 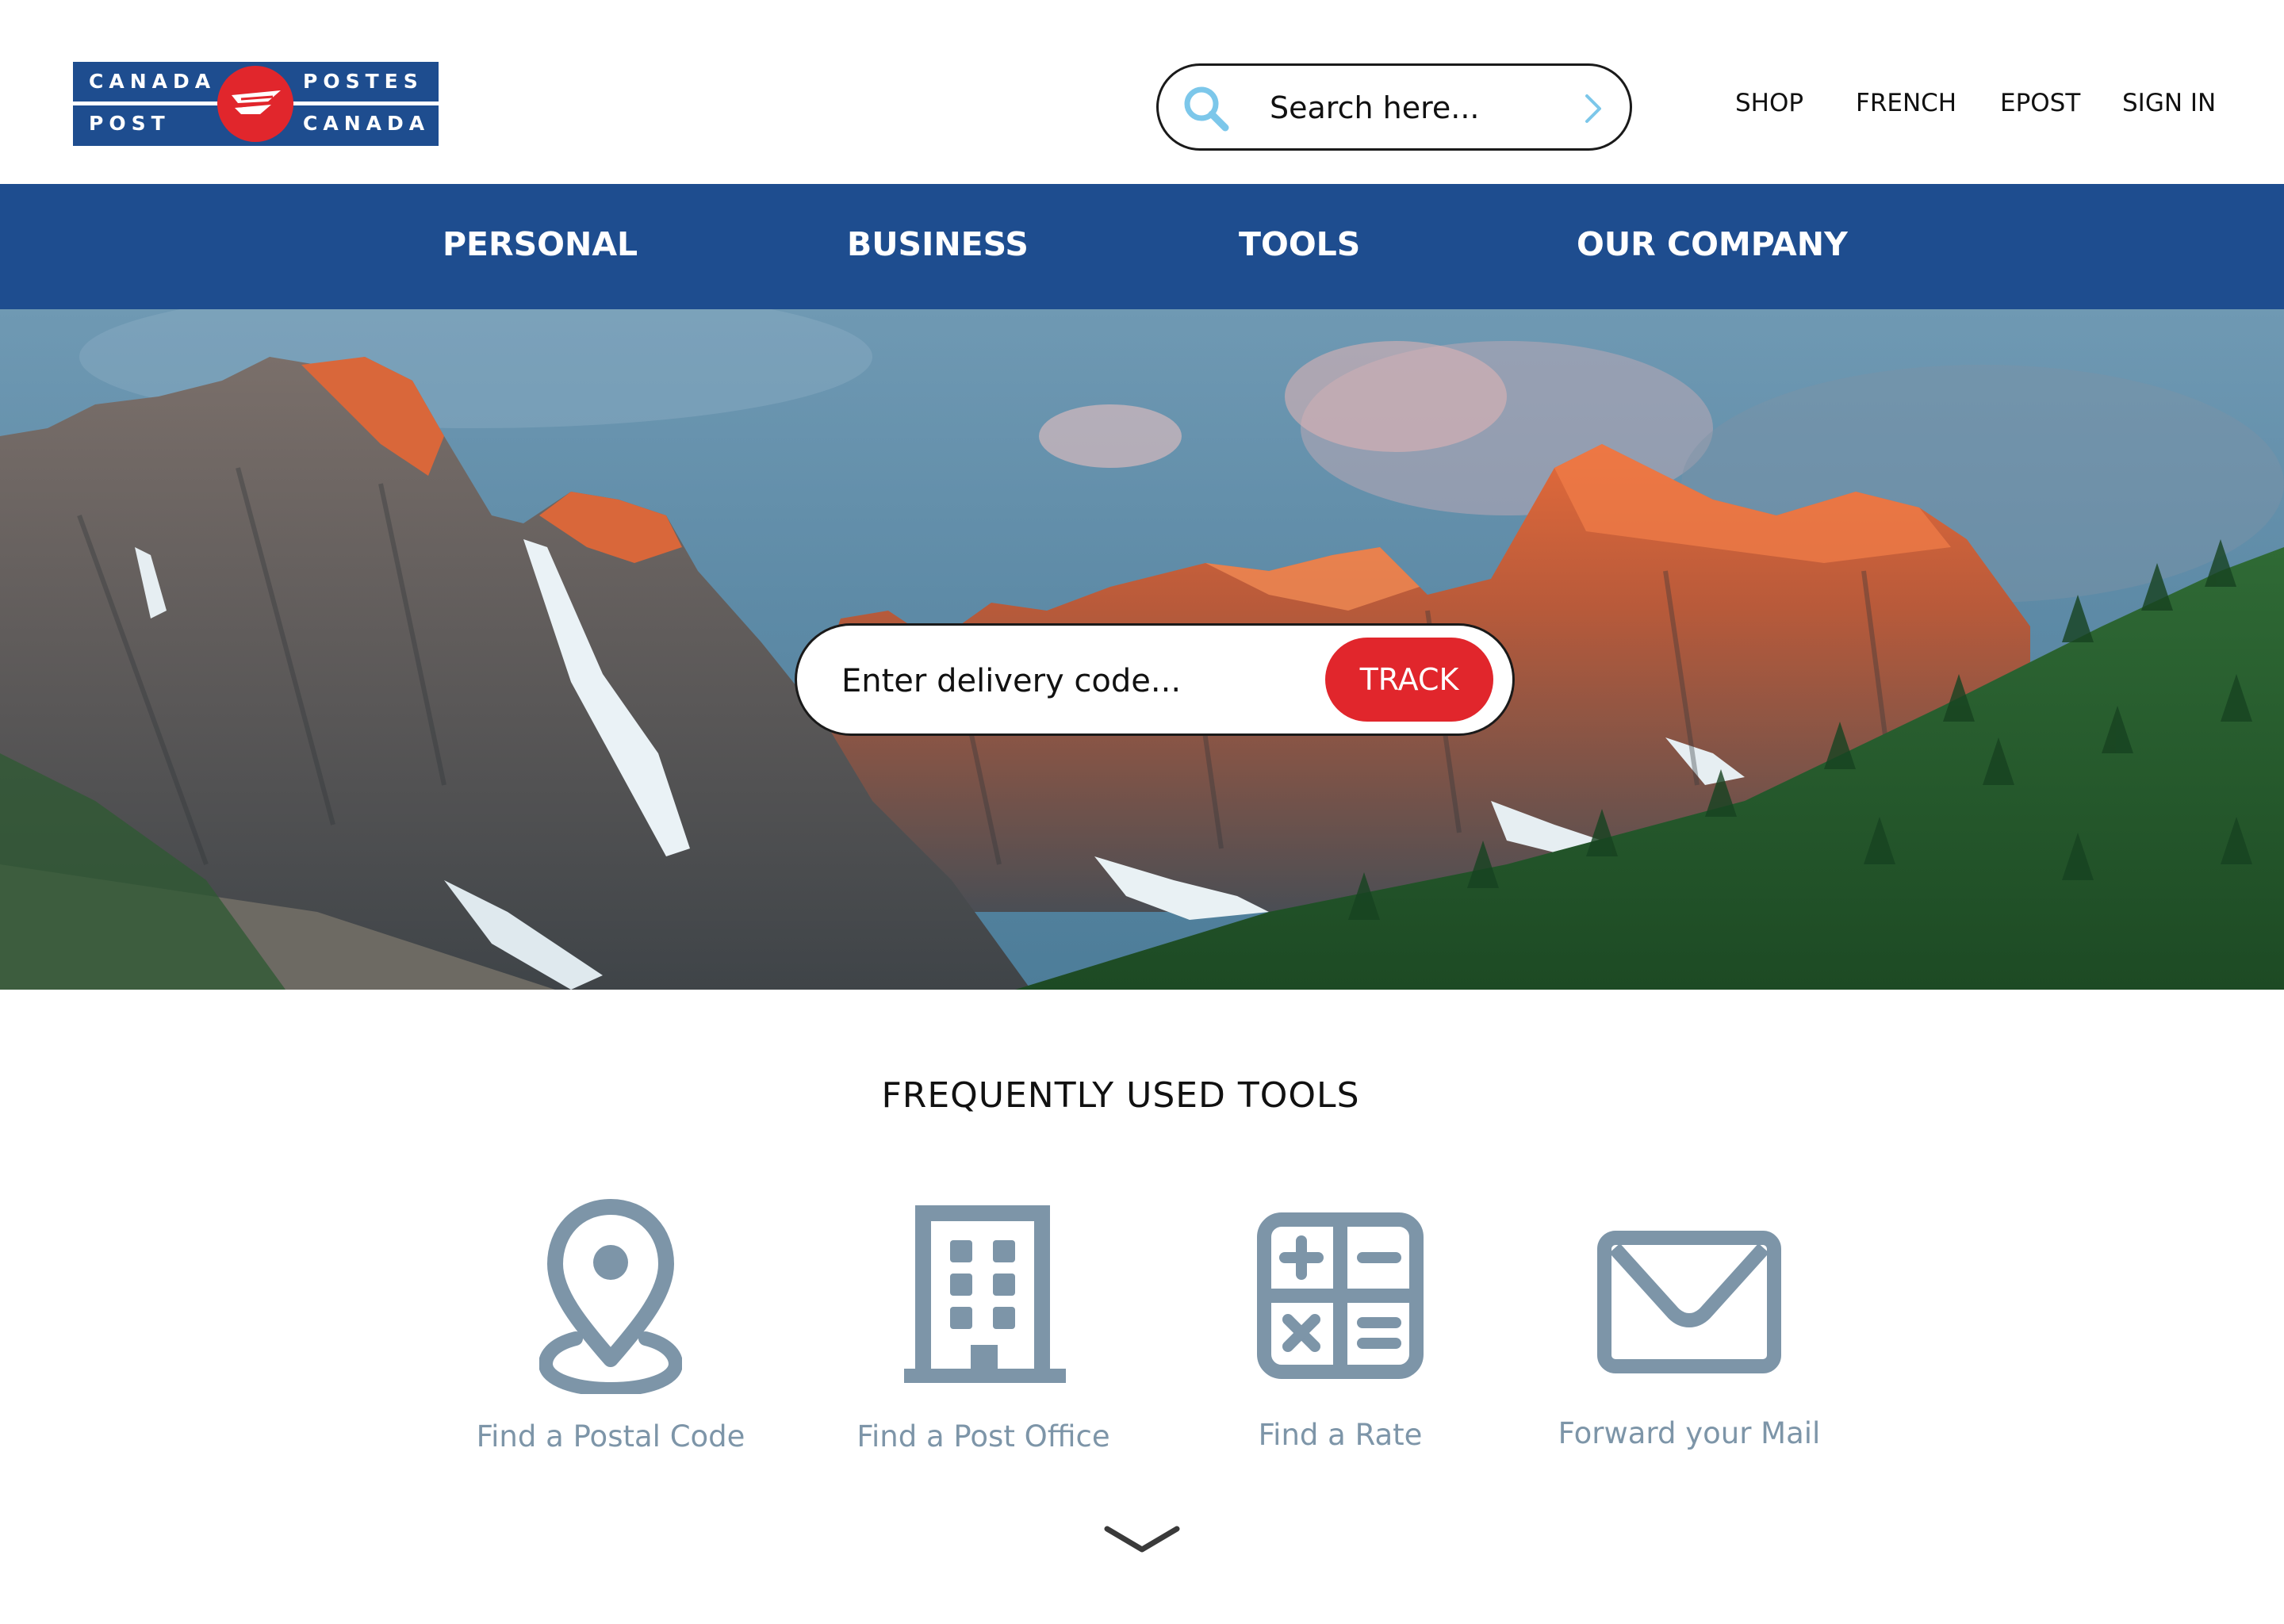 What do you see at coordinates (1206, 108) in the screenshot?
I see `search-icon` at bounding box center [1206, 108].